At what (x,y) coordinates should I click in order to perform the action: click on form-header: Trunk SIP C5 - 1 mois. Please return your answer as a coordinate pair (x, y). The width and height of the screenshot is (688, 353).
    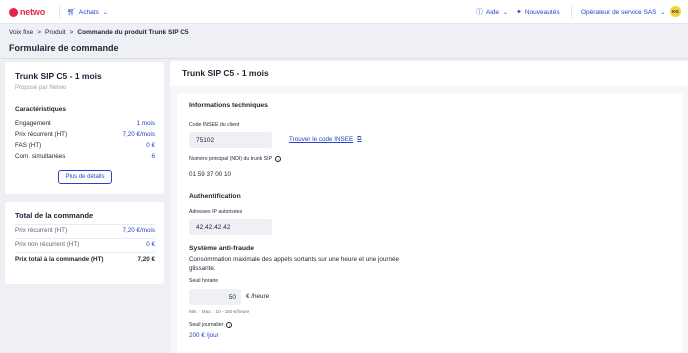
    Looking at the image, I should click on (429, 73).